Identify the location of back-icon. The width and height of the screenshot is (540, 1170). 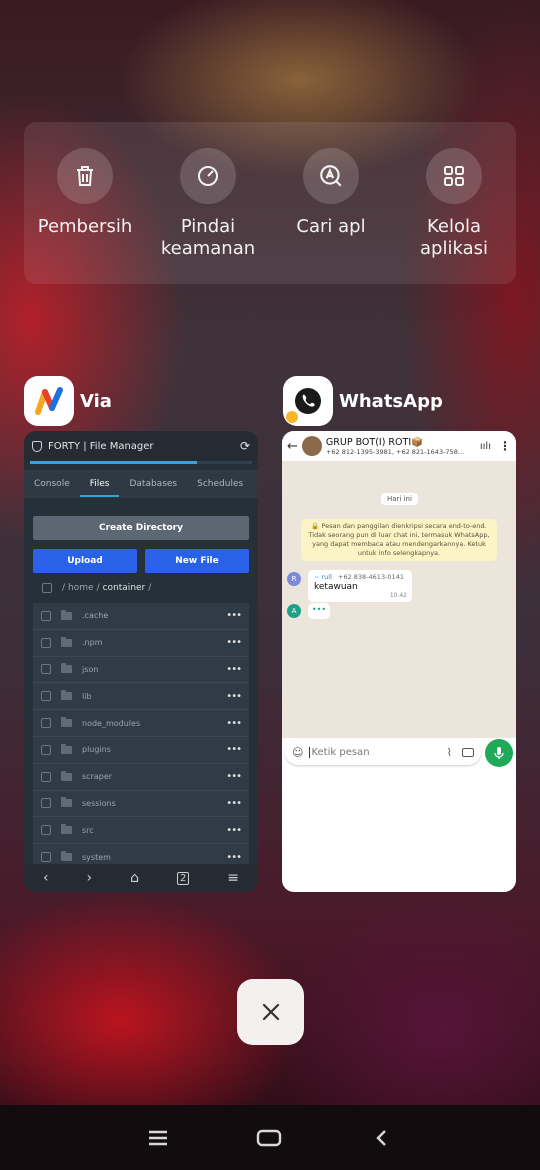
(381, 1138).